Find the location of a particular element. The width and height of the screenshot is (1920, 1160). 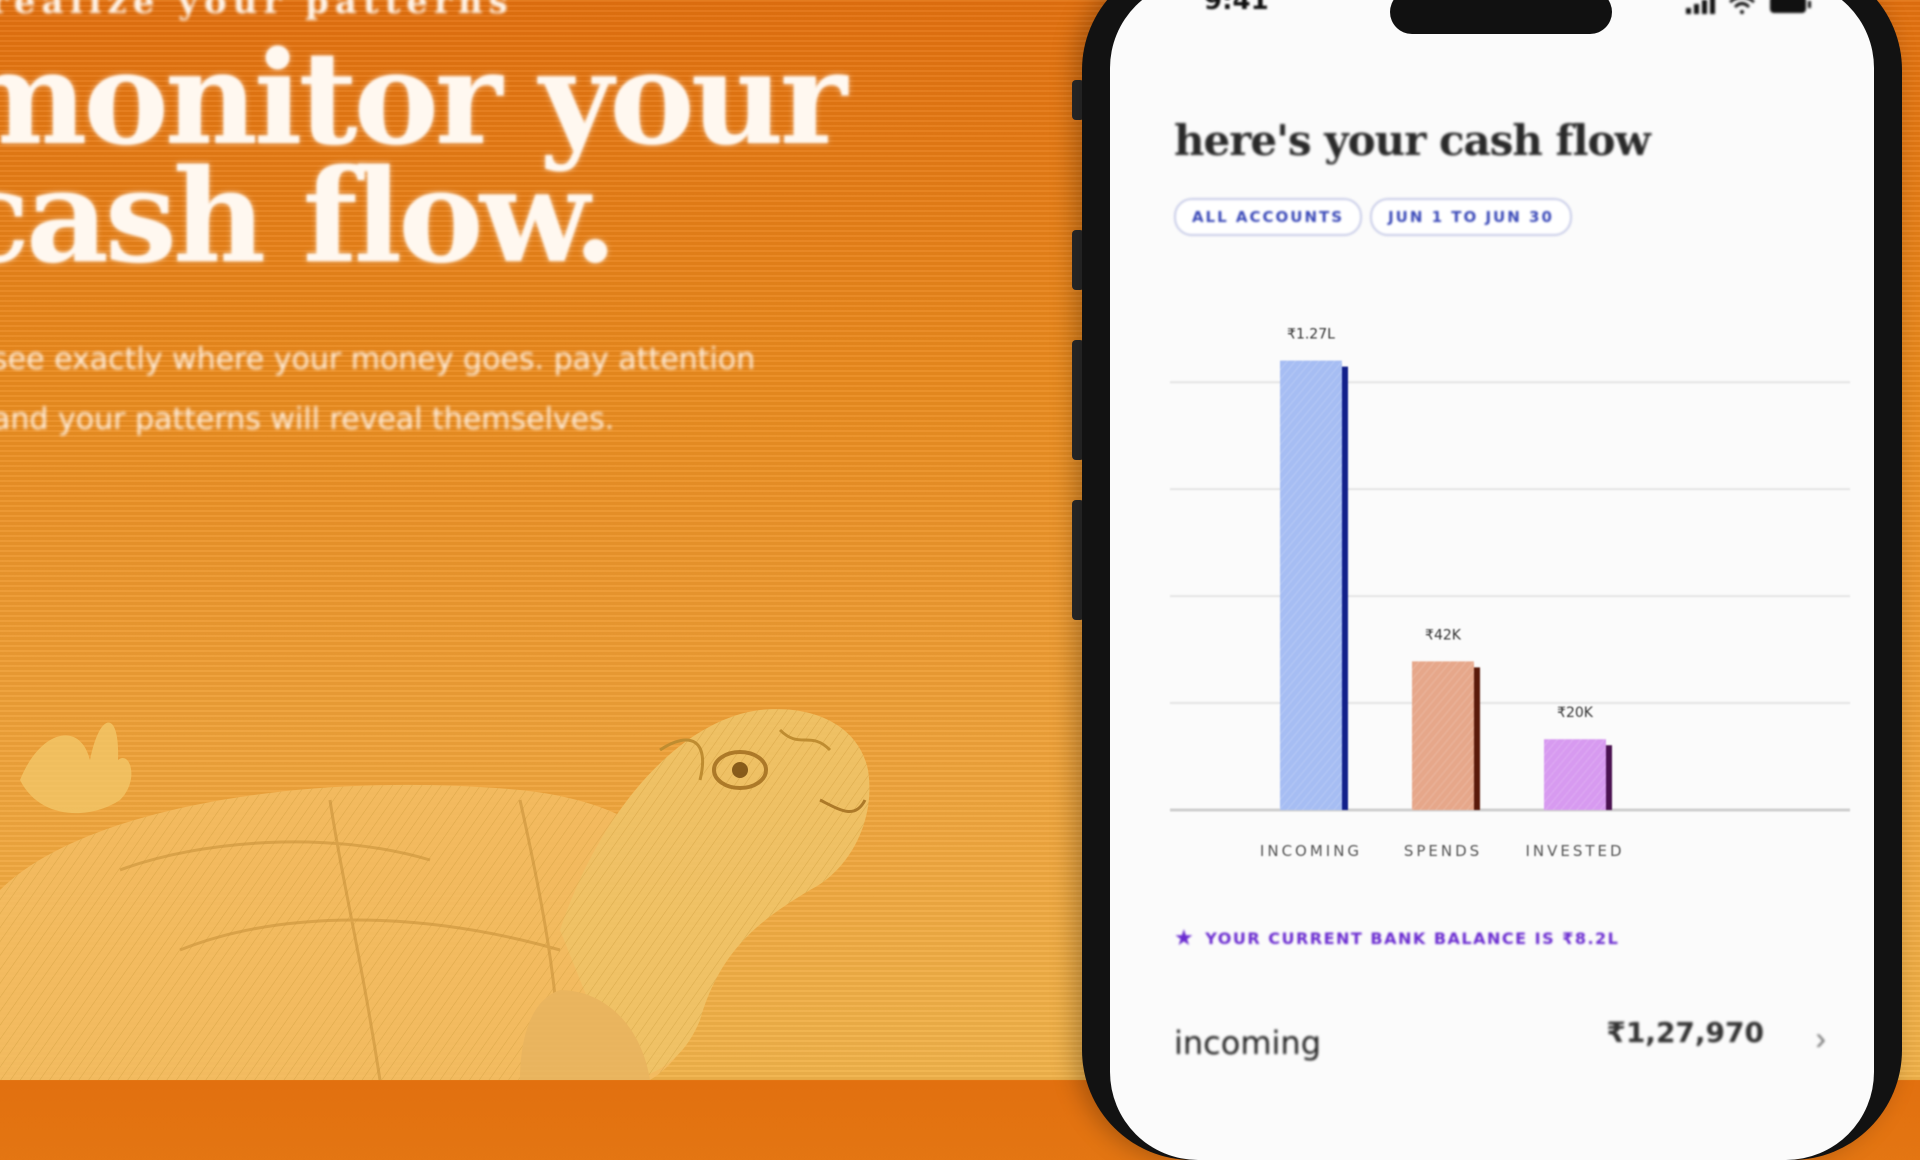

date-range-filter-chip: JUN 1 TO JUN 30 is located at coordinates (1471, 217).